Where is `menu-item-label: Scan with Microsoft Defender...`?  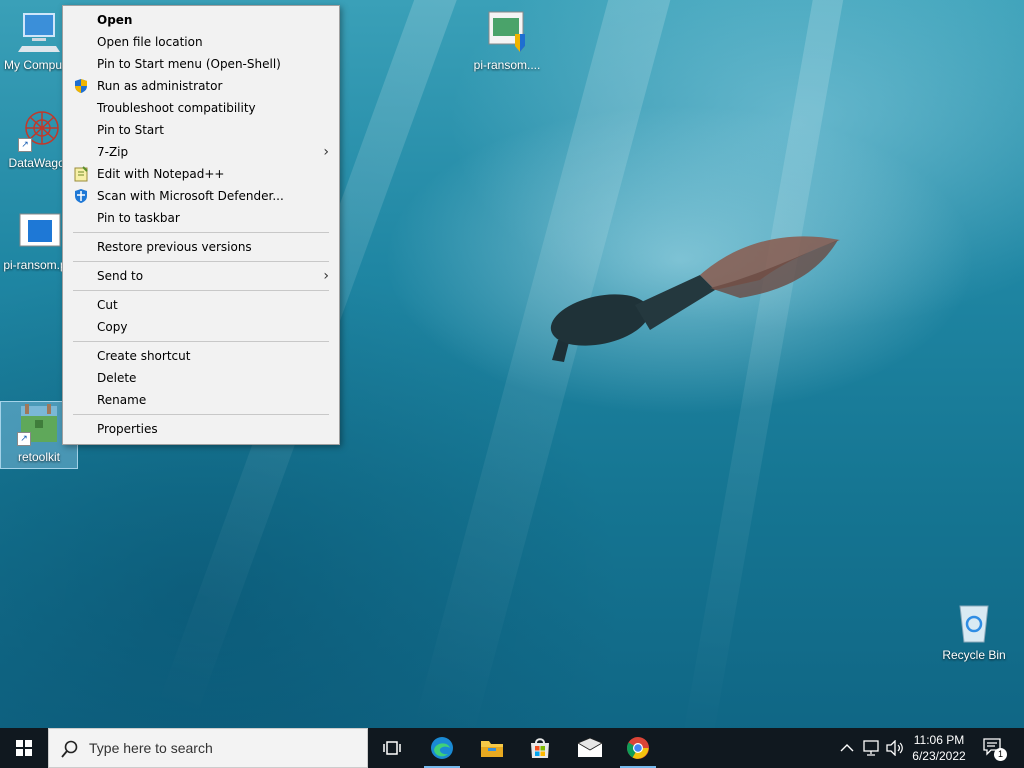
menu-item-label: Scan with Microsoft Defender... is located at coordinates (190, 196).